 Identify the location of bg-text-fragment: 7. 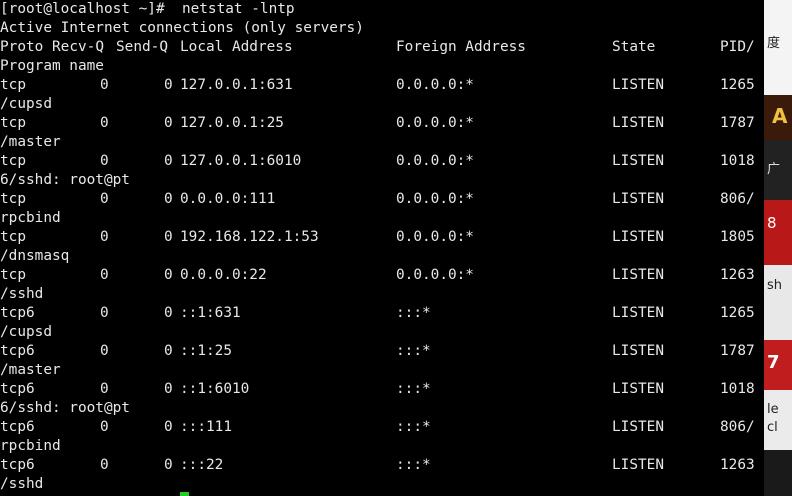
(773, 362).